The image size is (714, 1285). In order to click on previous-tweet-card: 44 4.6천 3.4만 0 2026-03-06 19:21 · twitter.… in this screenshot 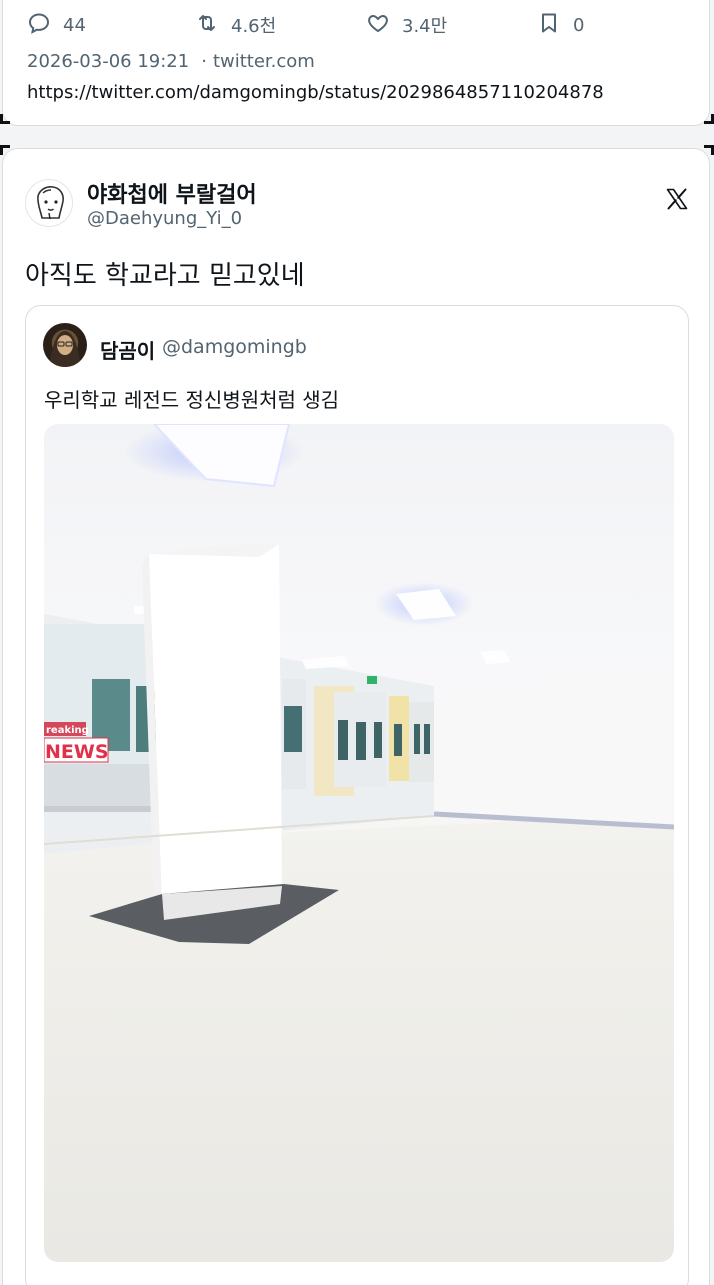, I will do `click(356, 63)`.